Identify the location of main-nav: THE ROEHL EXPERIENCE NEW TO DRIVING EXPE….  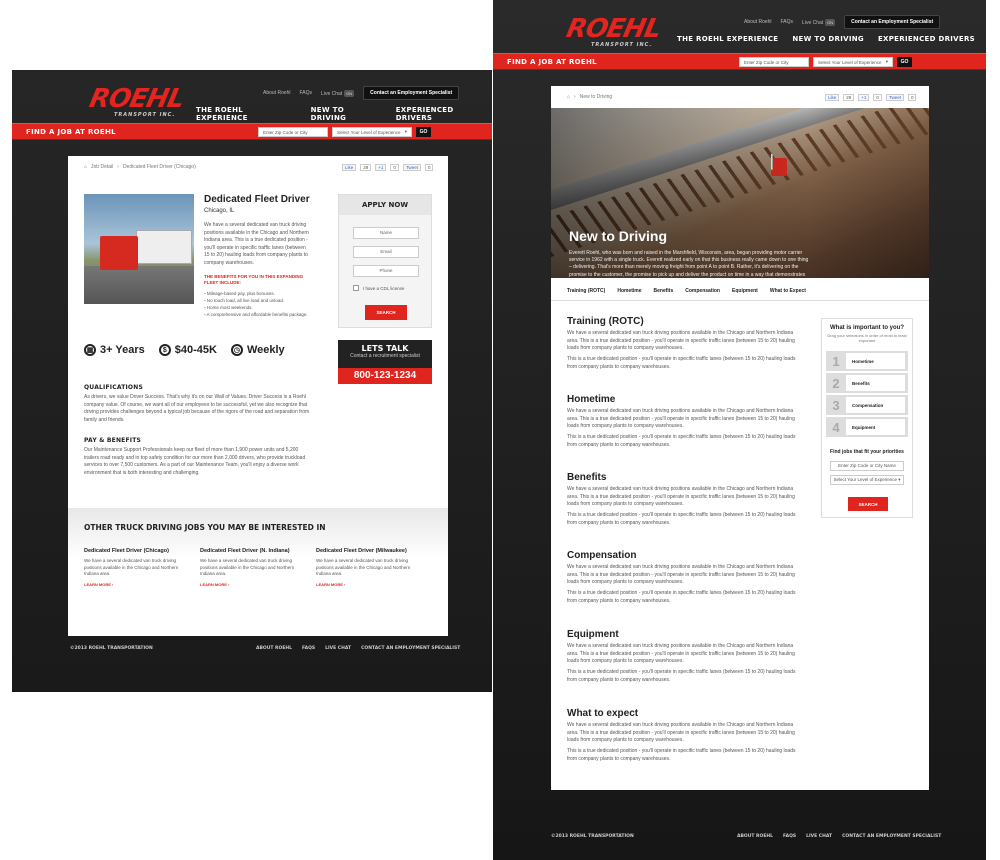
(344, 114).